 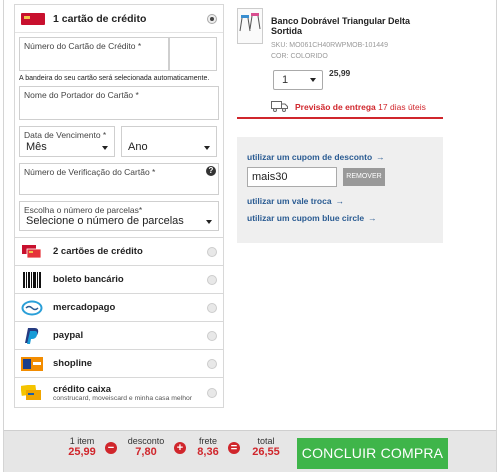 I want to click on delivery-label: Previsão de entrega, so click(x=335, y=107).